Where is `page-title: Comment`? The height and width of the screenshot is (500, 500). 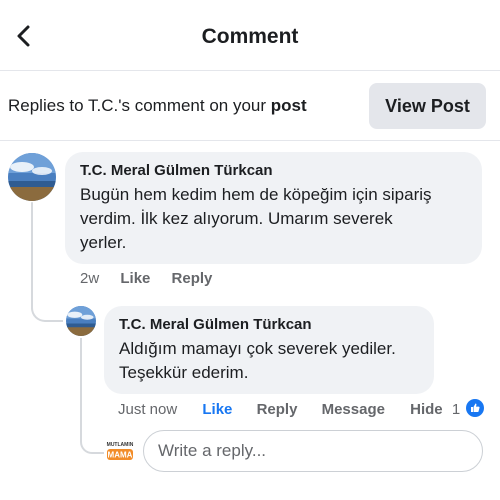
page-title: Comment is located at coordinates (250, 36).